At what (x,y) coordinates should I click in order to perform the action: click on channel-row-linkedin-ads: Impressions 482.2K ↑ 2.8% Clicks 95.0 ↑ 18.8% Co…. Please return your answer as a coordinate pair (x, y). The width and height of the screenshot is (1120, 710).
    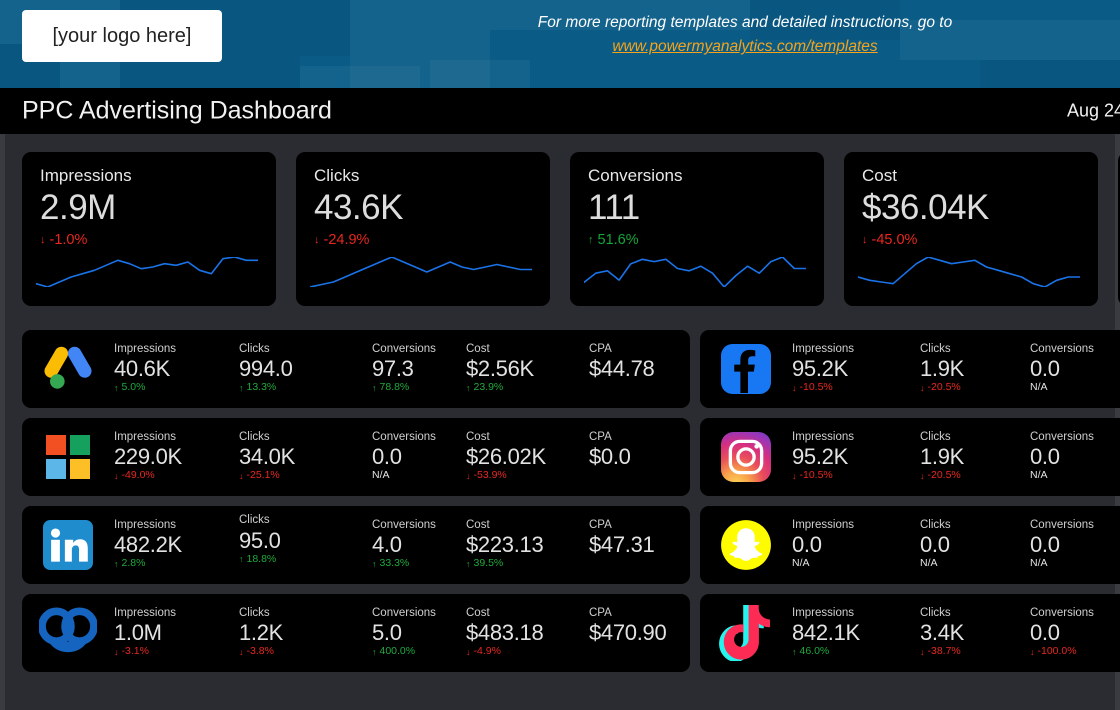
    Looking at the image, I should click on (356, 545).